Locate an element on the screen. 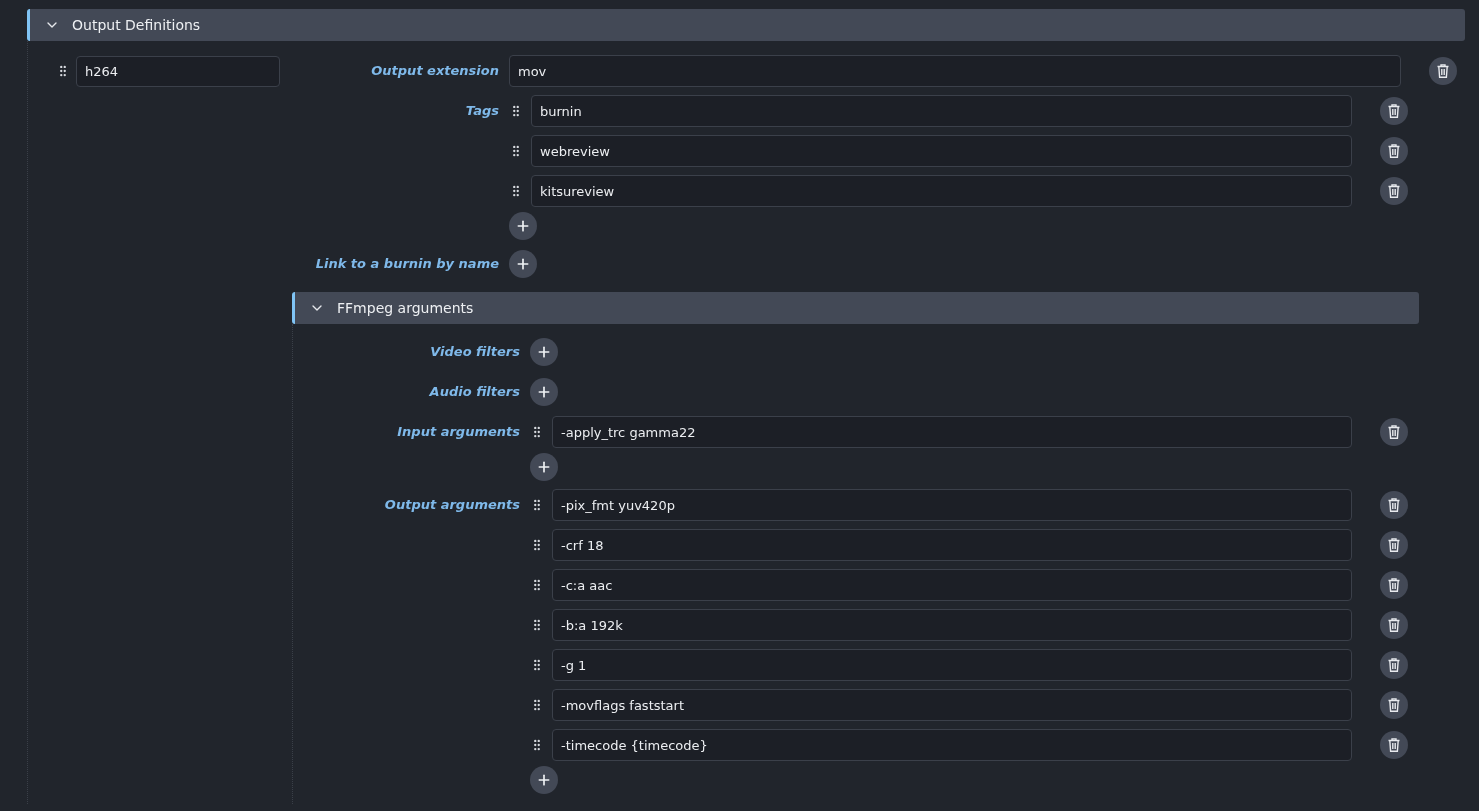  field-label: Tags is located at coordinates (482, 111).